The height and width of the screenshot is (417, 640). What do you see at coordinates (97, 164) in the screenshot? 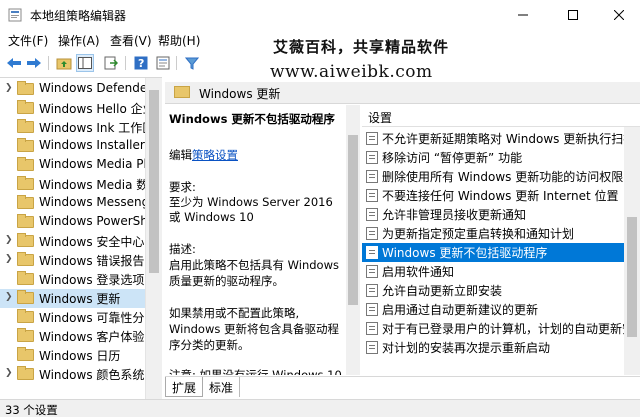
I see `tree-item-label: Windows Media Pla` at bounding box center [97, 164].